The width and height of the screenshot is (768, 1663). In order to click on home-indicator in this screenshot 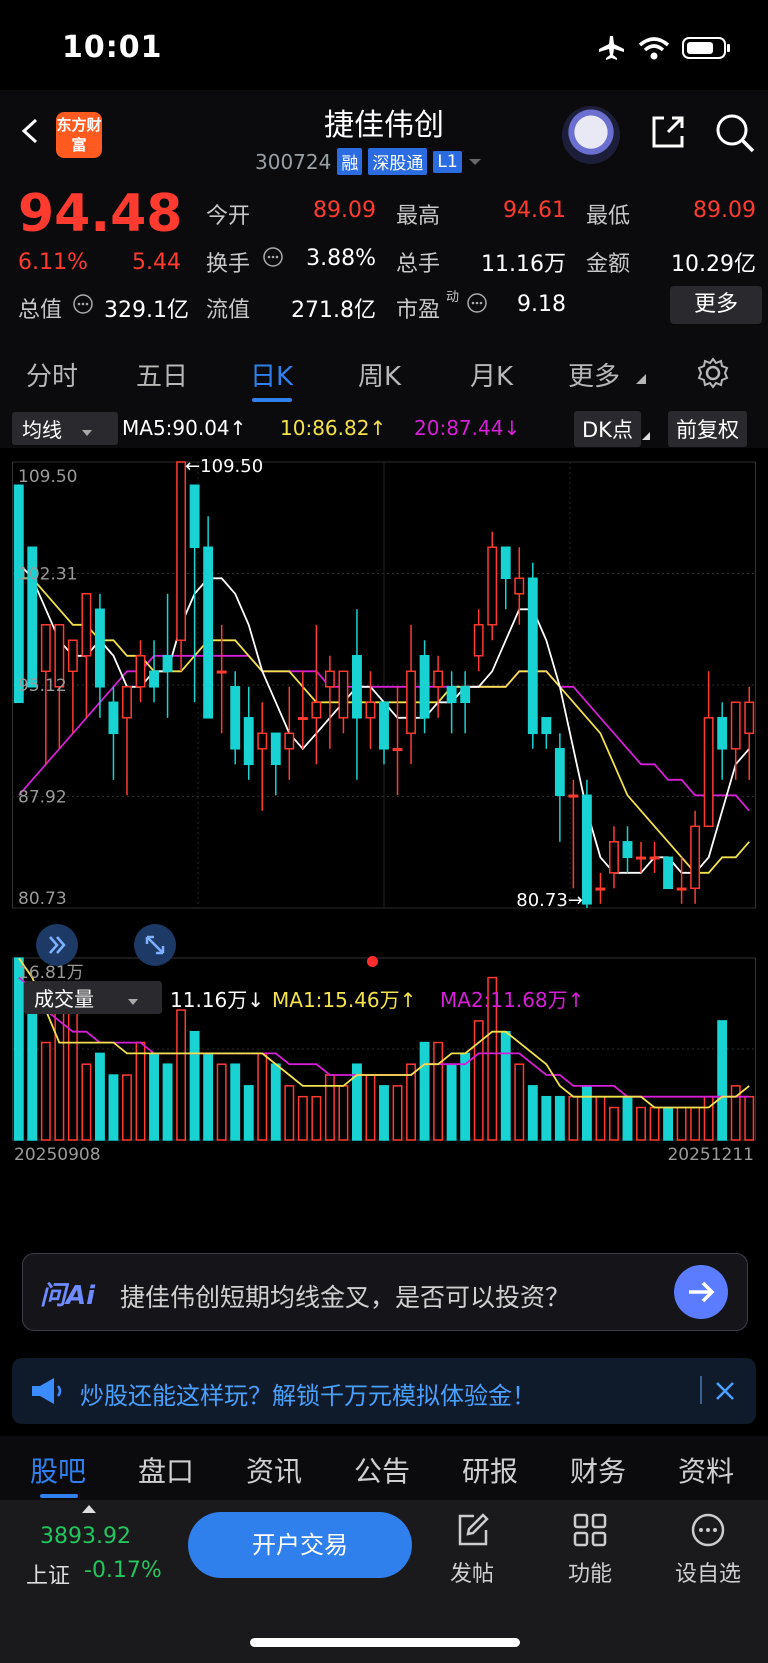, I will do `click(385, 1642)`.